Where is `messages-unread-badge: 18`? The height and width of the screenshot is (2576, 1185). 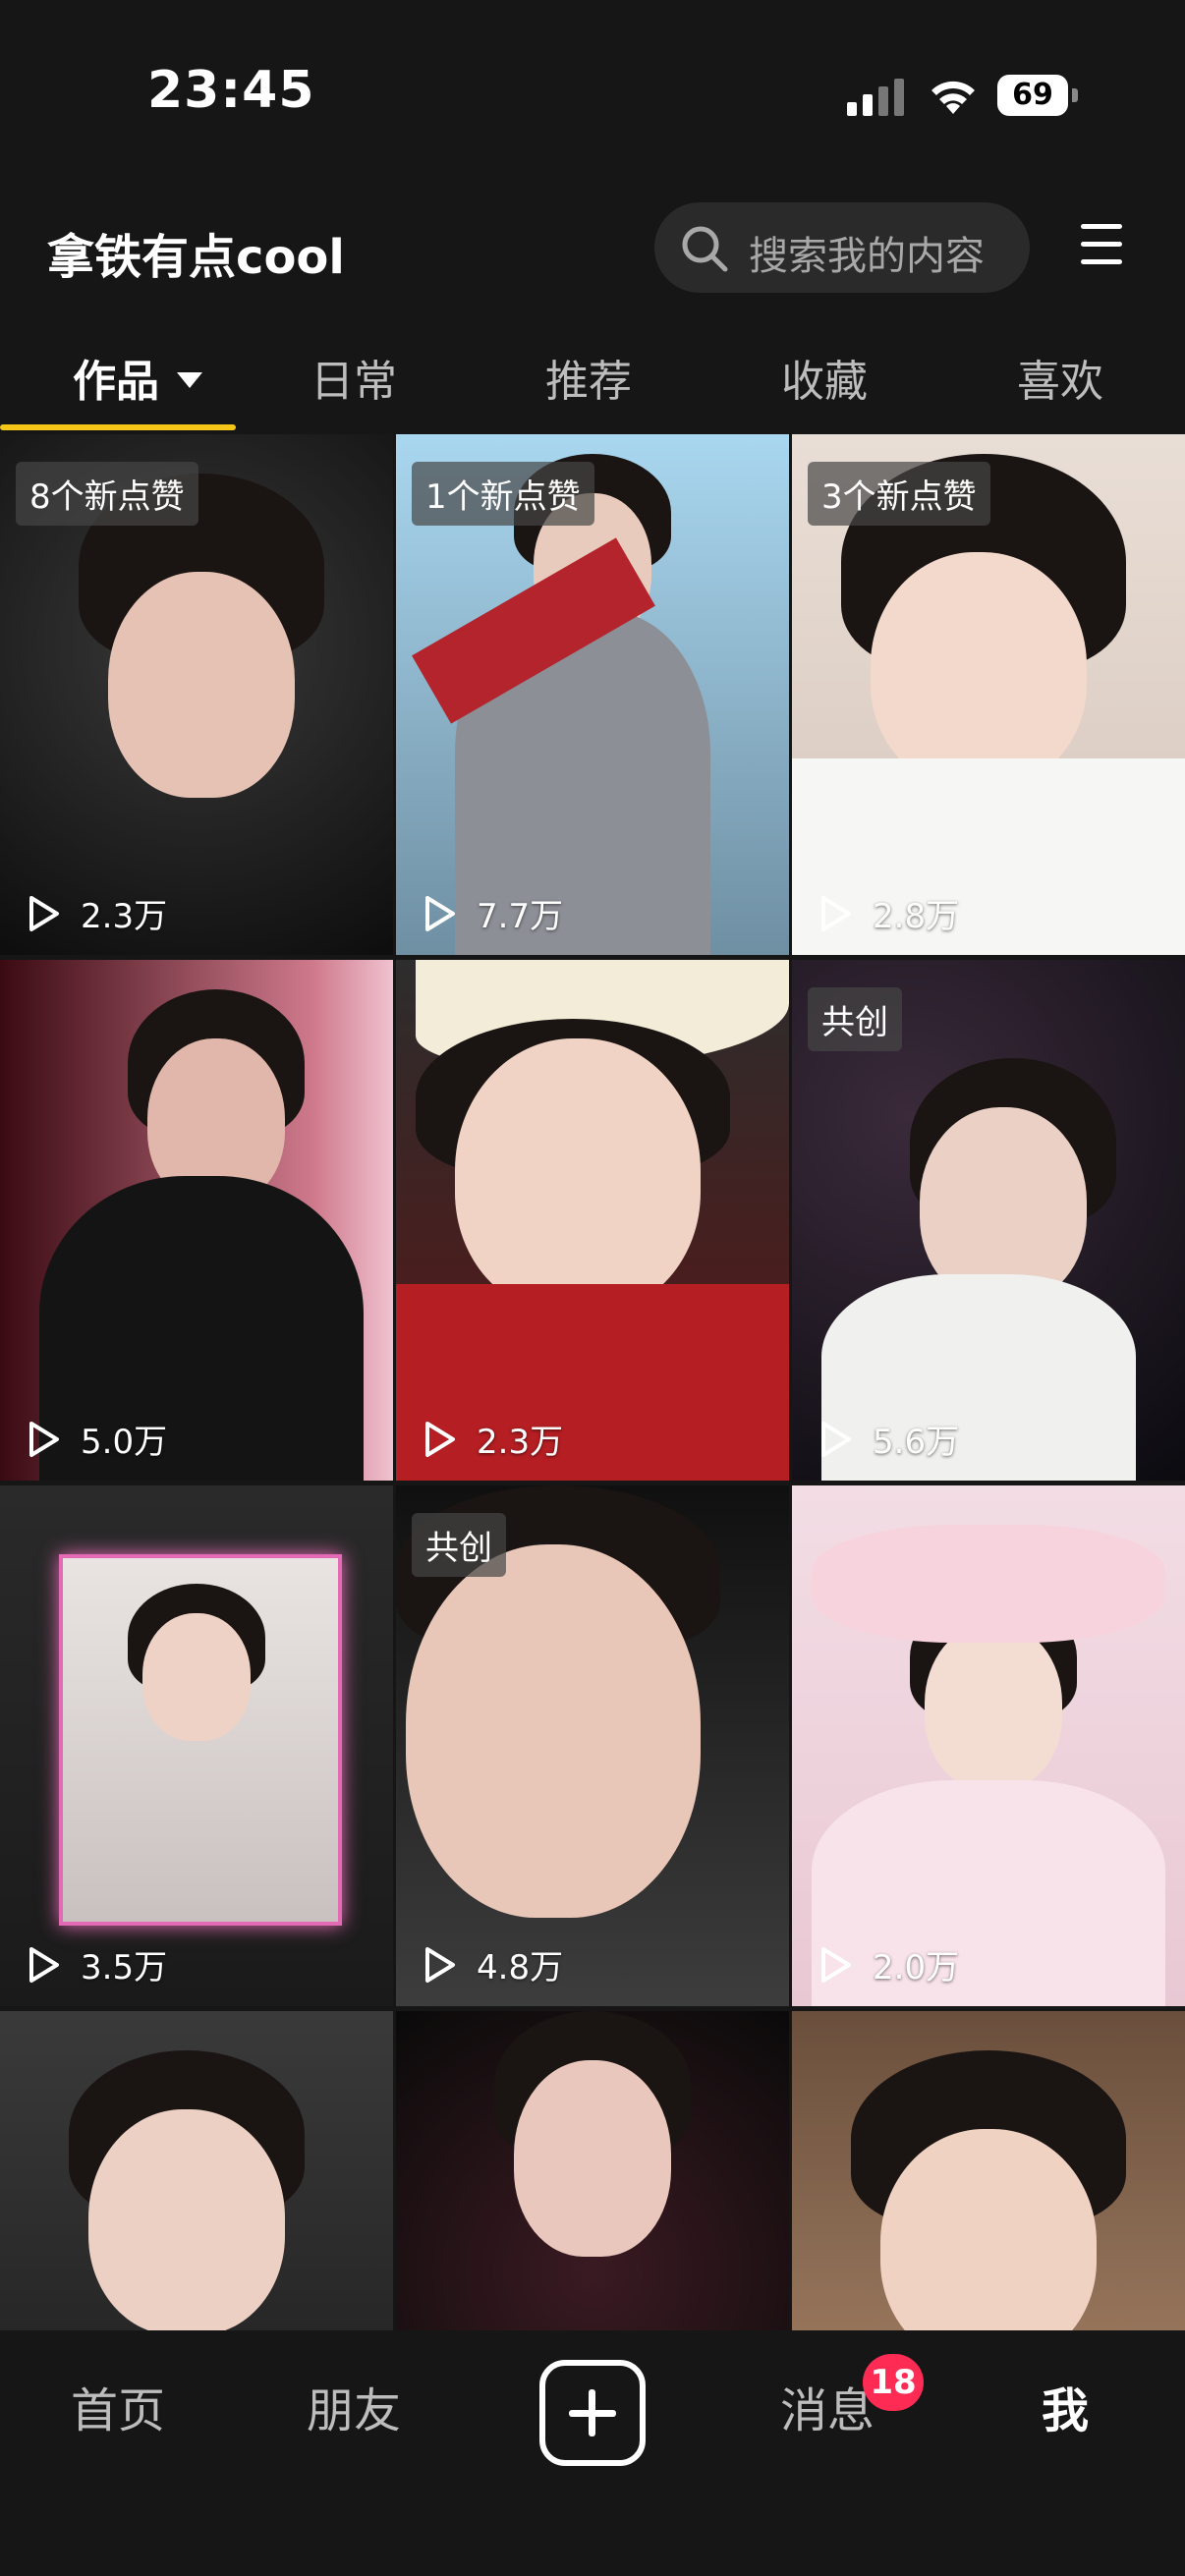 messages-unread-badge: 18 is located at coordinates (894, 2382).